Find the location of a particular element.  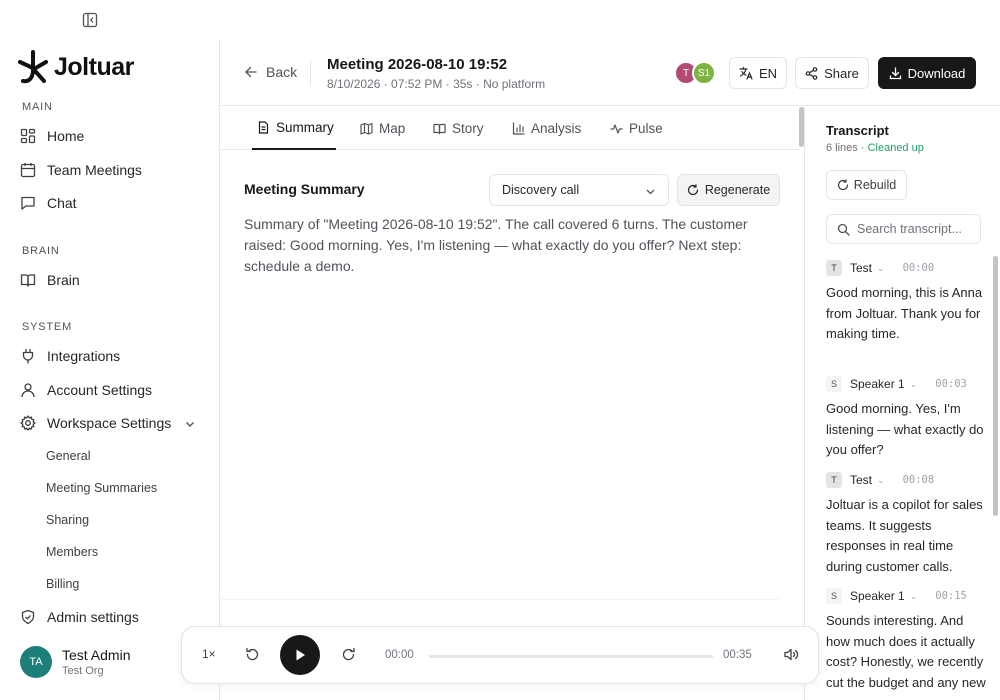

joltuar-logo-icon is located at coordinates (33, 67).